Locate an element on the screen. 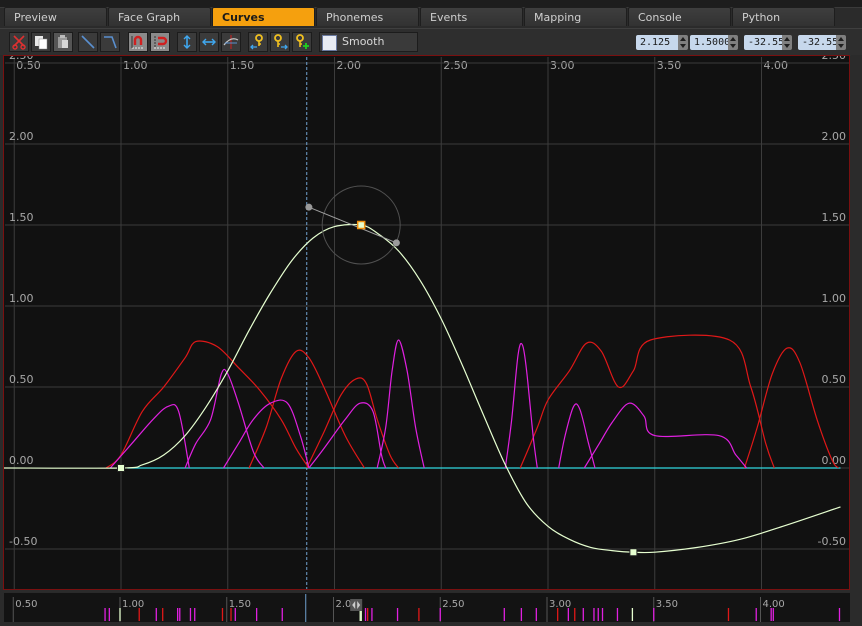 The height and width of the screenshot is (626, 862). timeline-ruler: 0.50 1.00 1.50 2.00 2.50 3.00 3.50 4.00 is located at coordinates (427, 607).